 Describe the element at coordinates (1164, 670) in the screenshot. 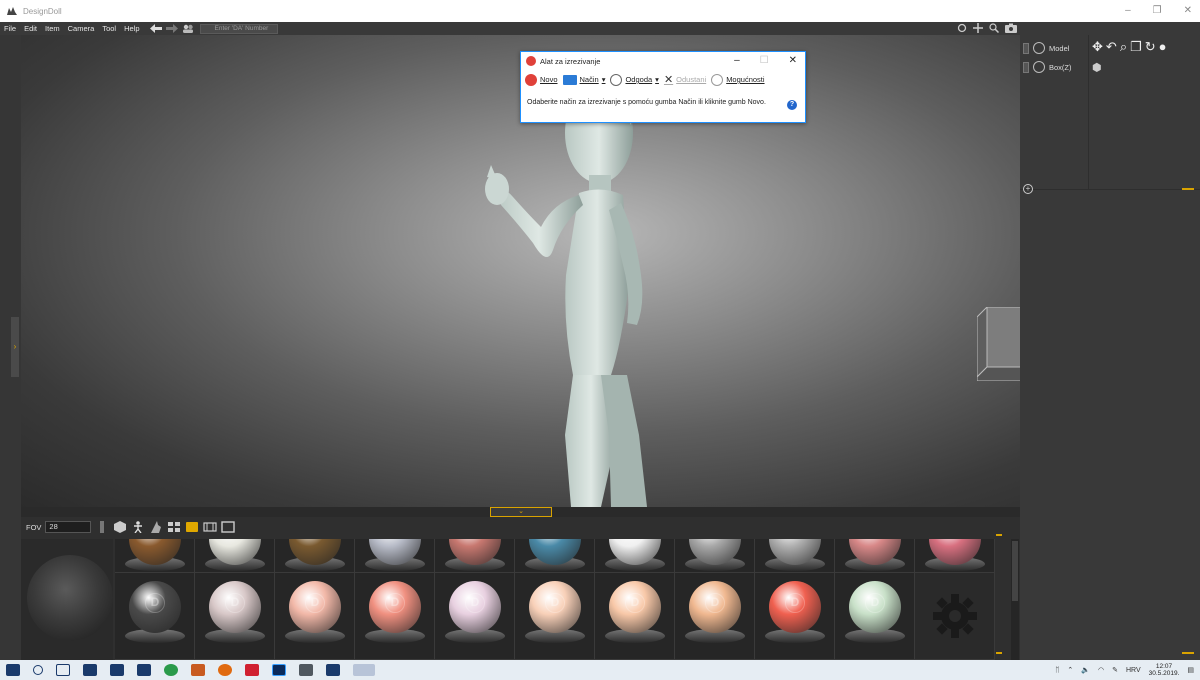

I see `clock: 12:07 30.5.2019.` at that location.